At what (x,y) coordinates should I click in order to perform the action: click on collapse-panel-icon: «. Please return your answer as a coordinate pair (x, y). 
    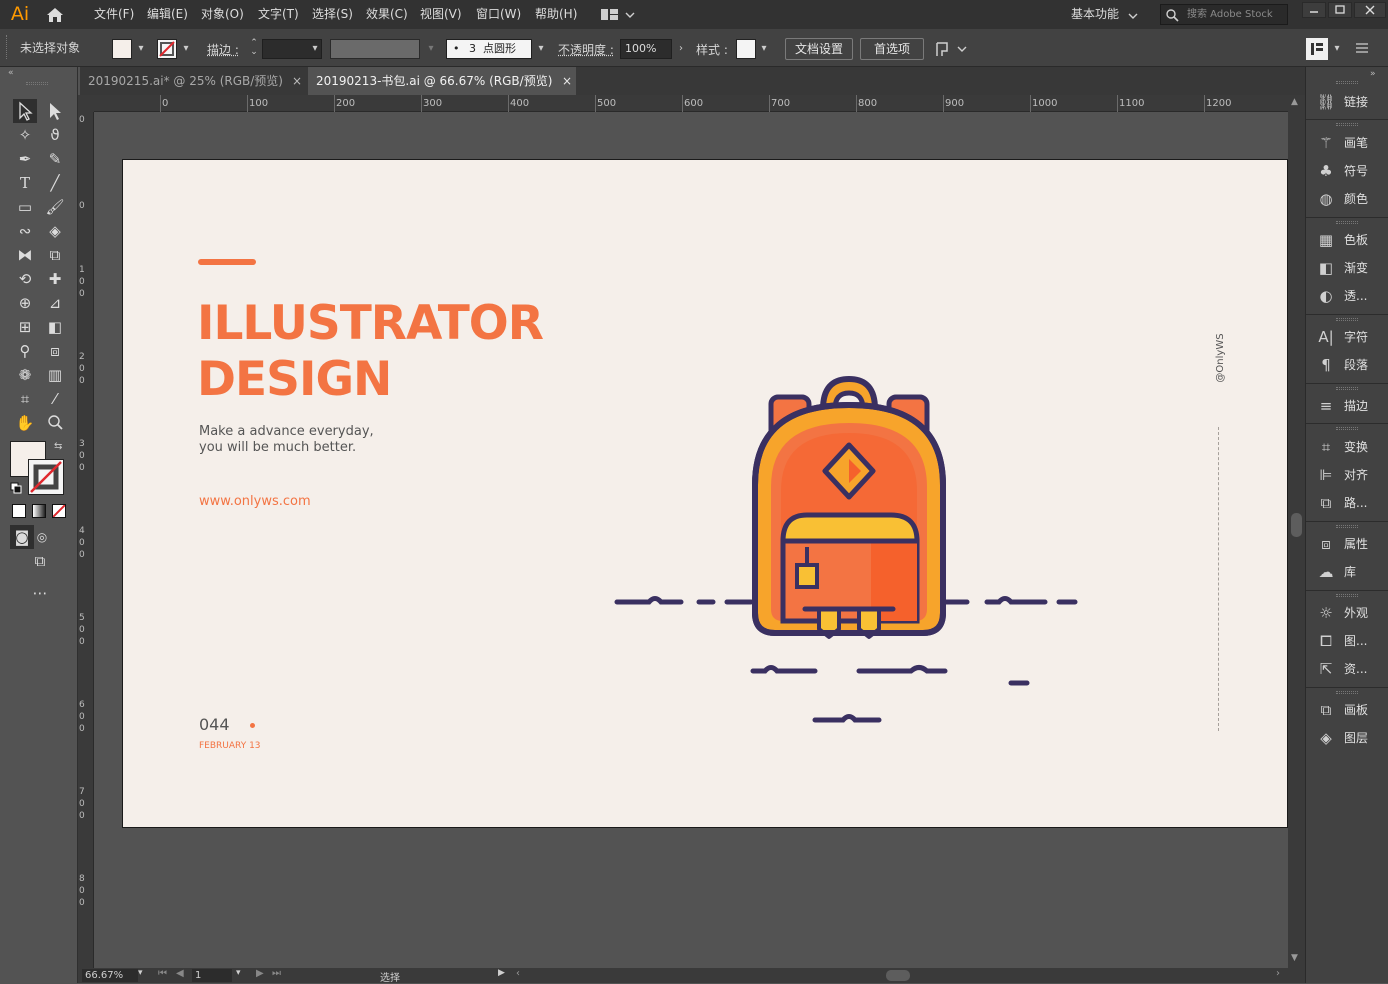
    Looking at the image, I should click on (15, 73).